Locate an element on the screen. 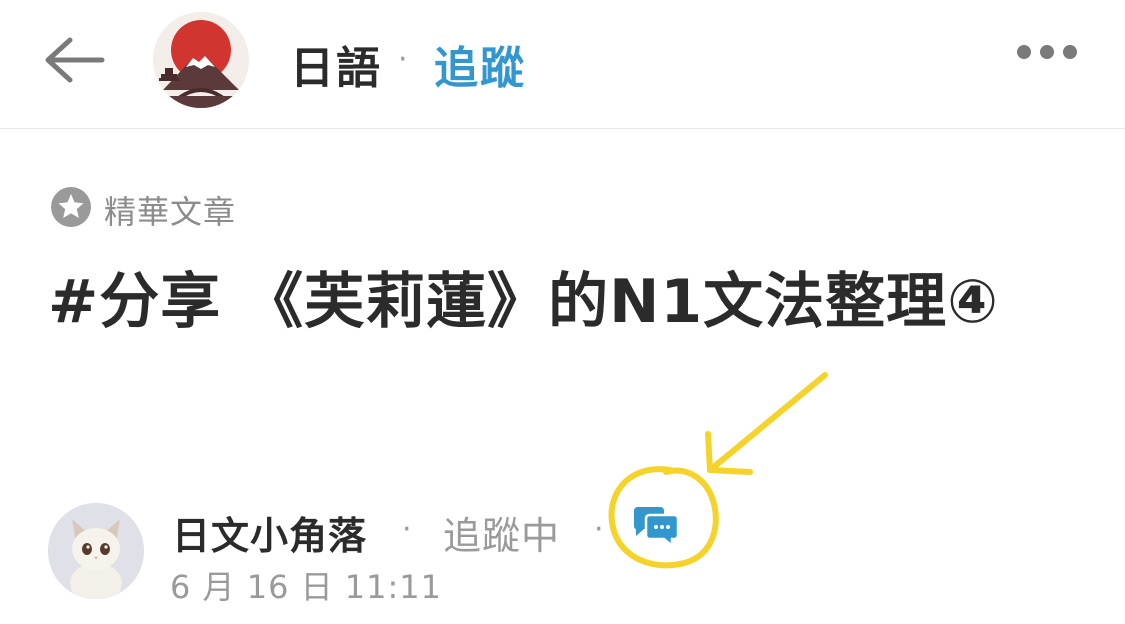 This screenshot has height=624, width=1125. author-avatar is located at coordinates (96, 551).